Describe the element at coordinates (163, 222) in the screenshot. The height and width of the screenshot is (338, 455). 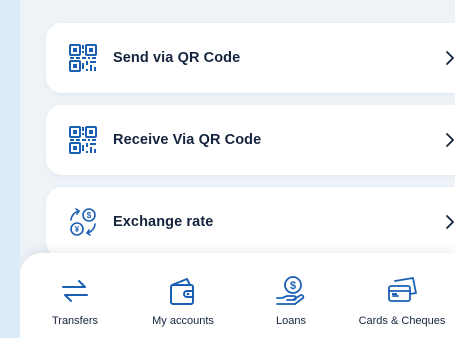
I see `exchange-rate-label: Exchange rate` at that location.